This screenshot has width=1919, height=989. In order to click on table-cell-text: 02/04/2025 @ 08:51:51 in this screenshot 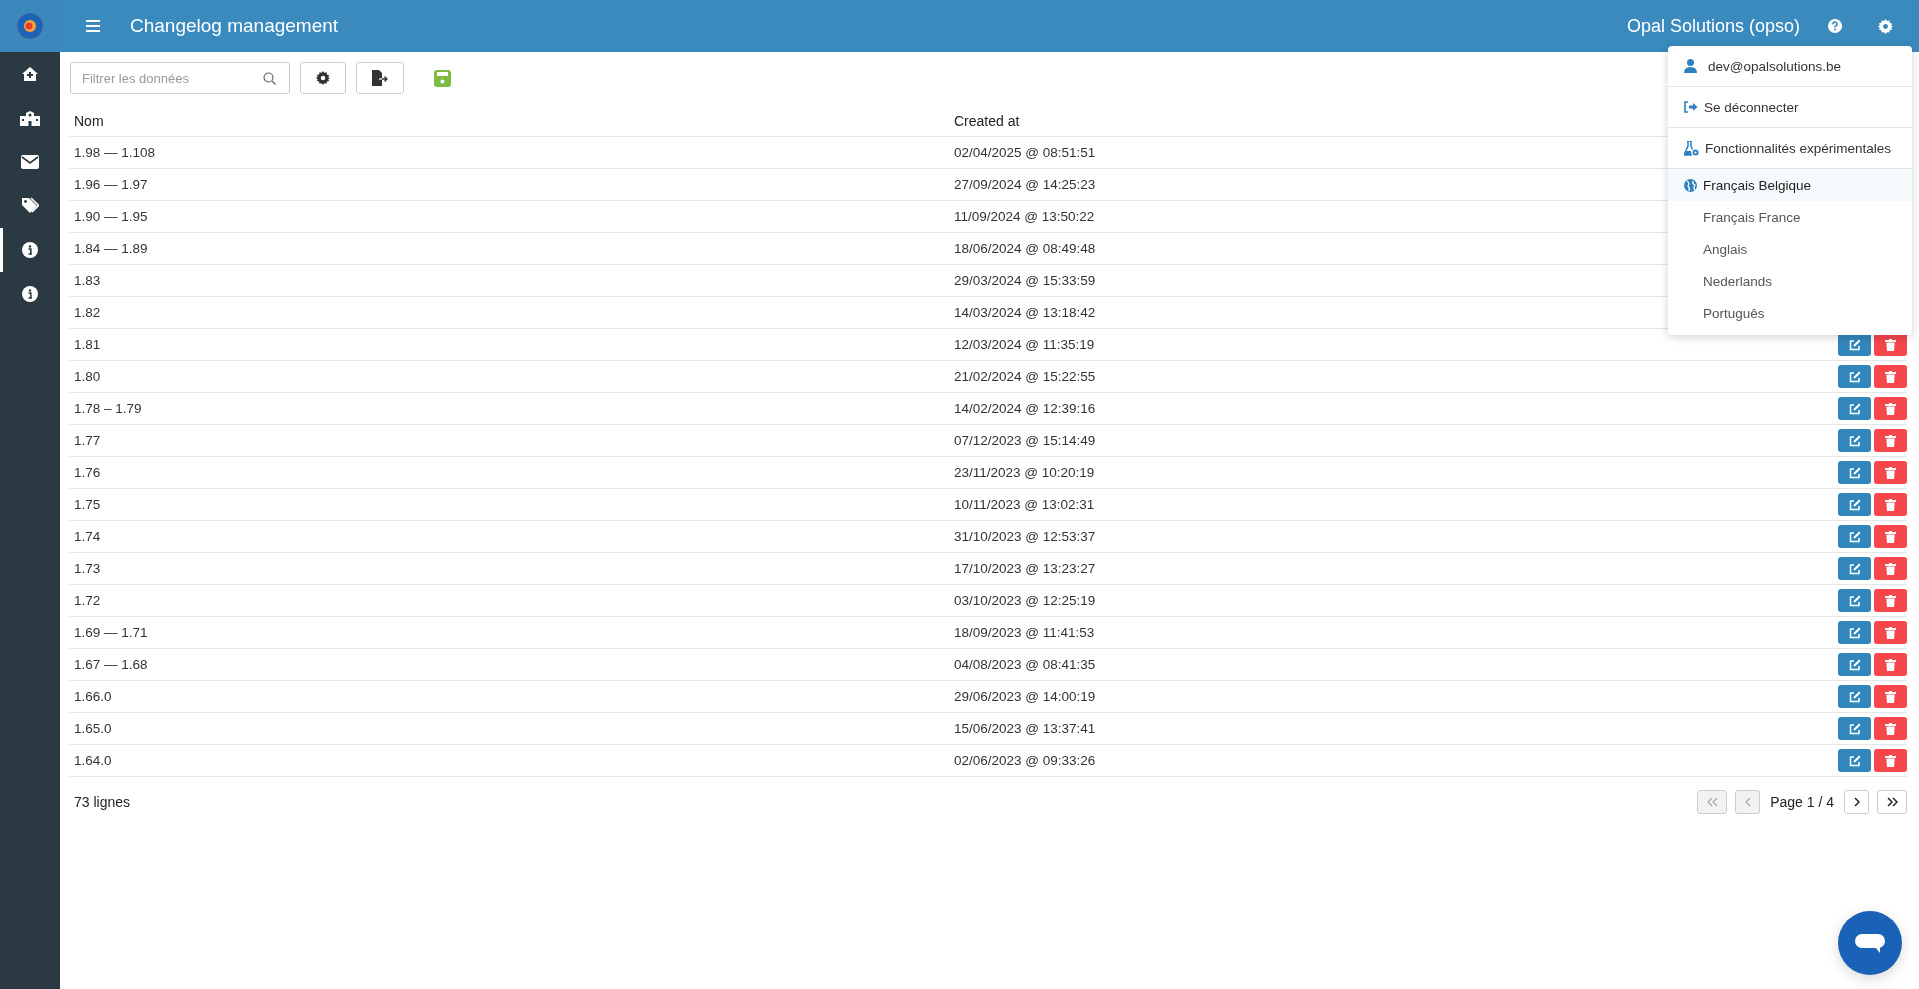, I will do `click(1024, 152)`.